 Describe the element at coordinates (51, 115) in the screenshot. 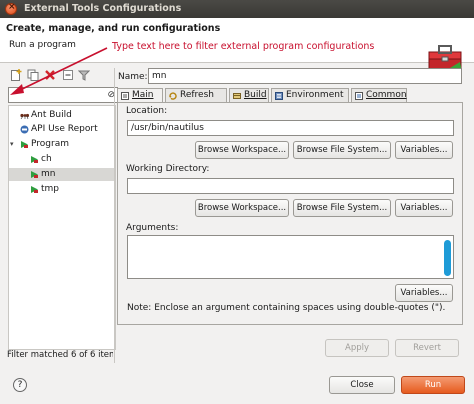

I see `tree-item-label: Ant Build` at that location.